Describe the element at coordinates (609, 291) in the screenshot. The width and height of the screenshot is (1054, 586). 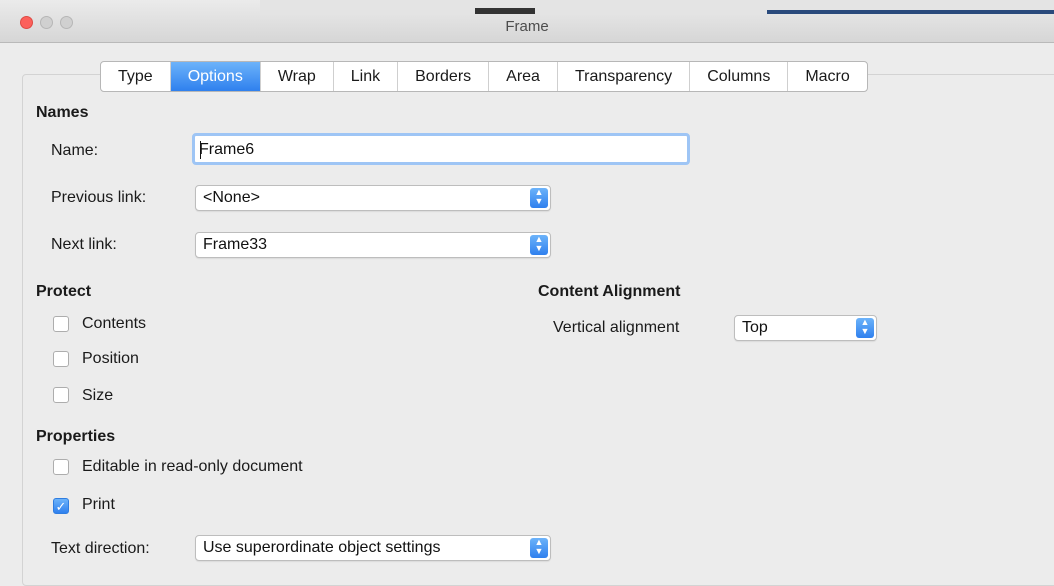
I see `content-alignment-section-title: Content Alignment` at that location.